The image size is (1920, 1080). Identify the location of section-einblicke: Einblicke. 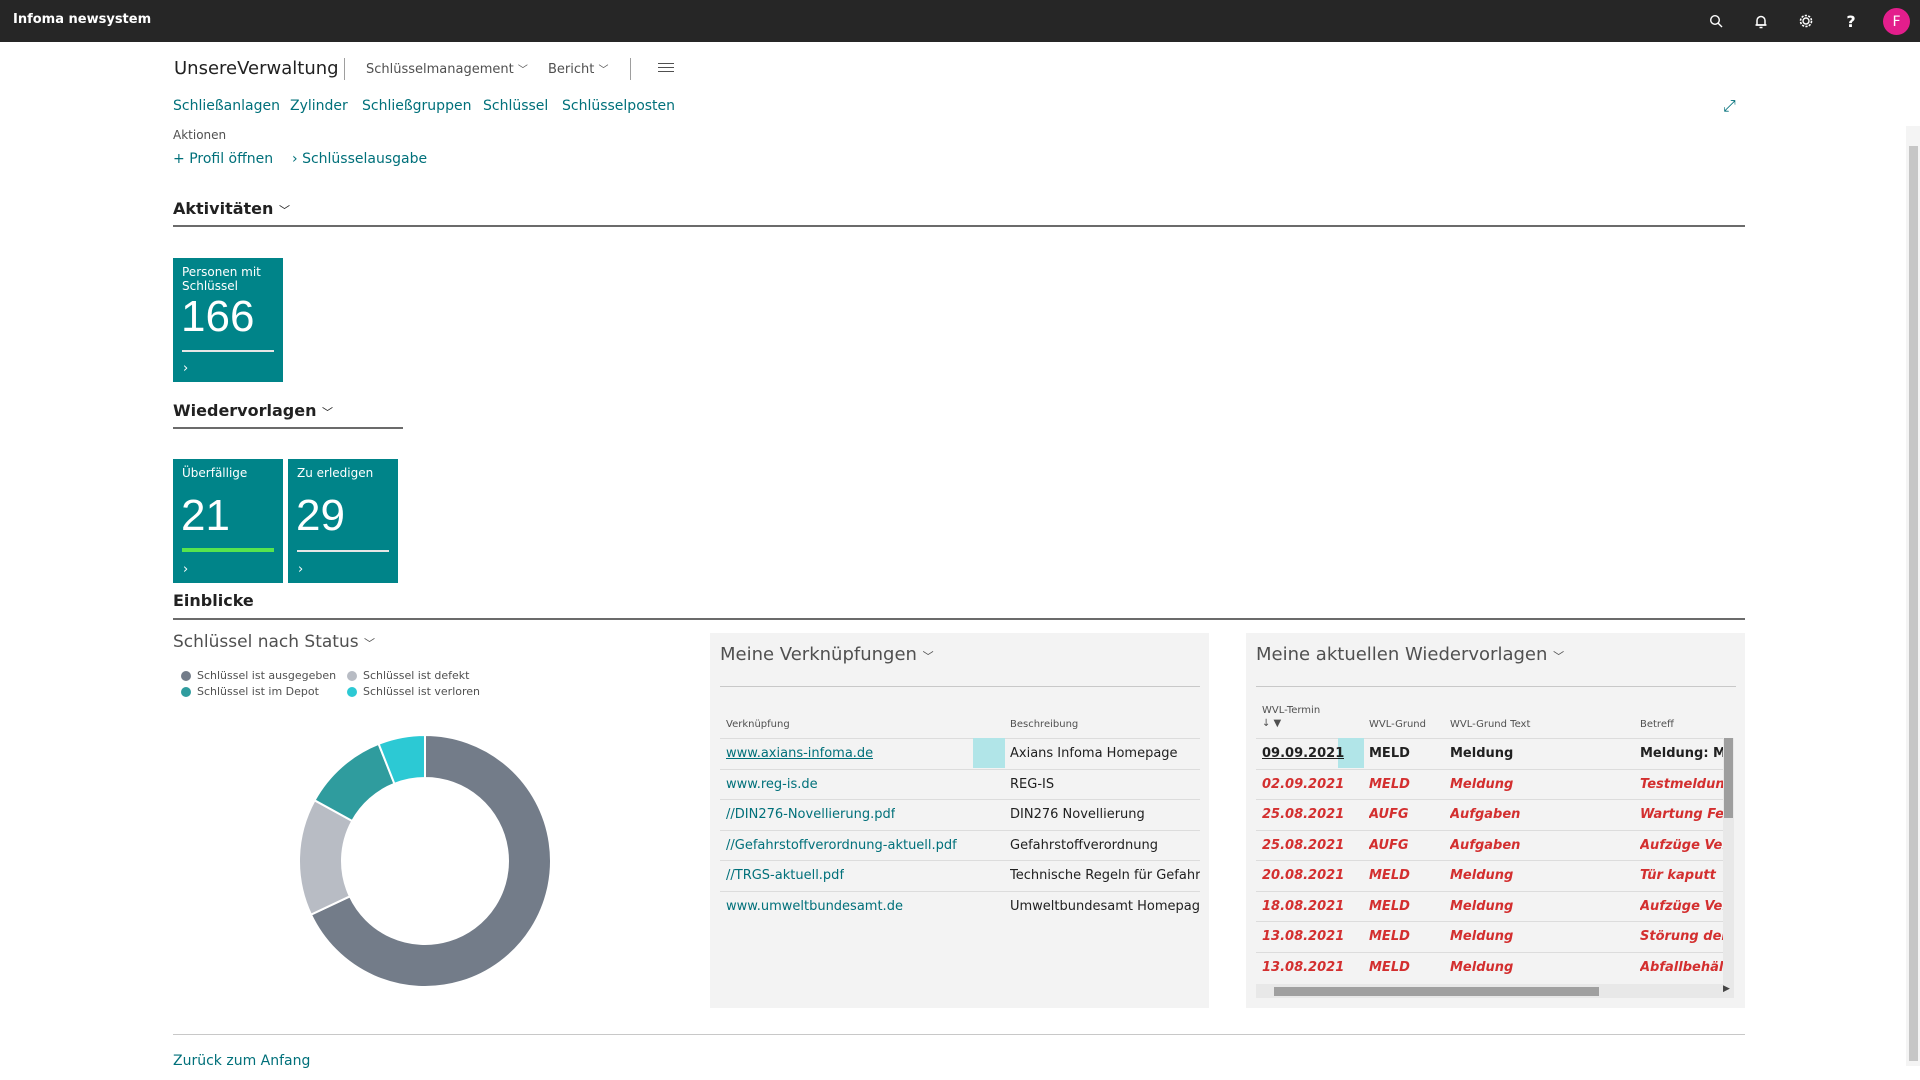
(213, 600).